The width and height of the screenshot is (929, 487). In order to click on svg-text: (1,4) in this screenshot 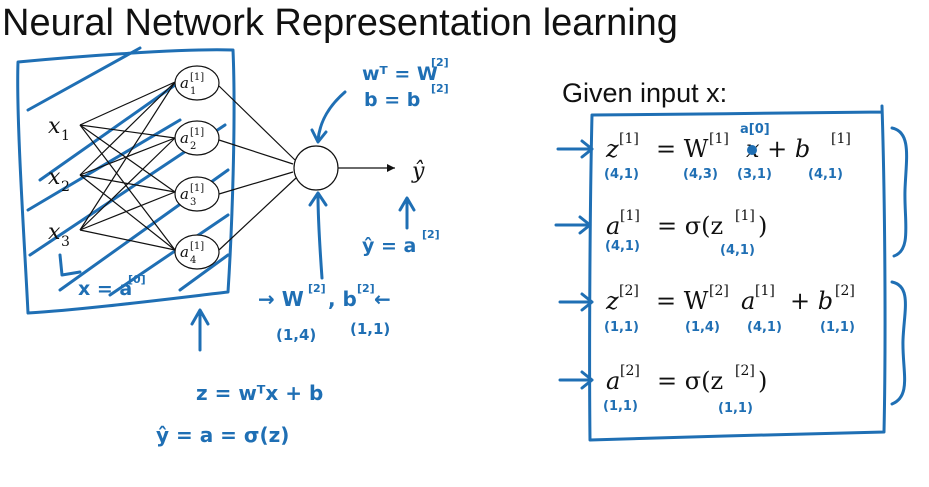, I will do `click(702, 327)`.